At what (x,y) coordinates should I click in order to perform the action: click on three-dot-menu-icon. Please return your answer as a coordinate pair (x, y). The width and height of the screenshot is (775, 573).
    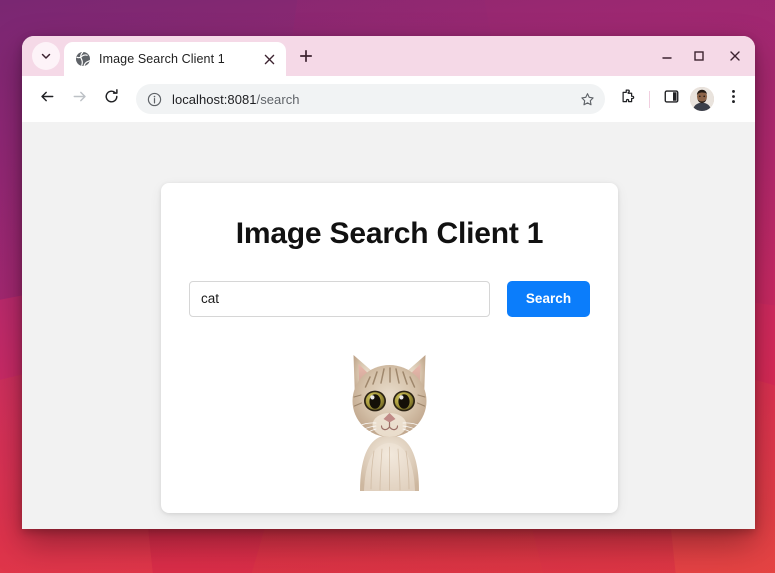
    Looking at the image, I should click on (733, 99).